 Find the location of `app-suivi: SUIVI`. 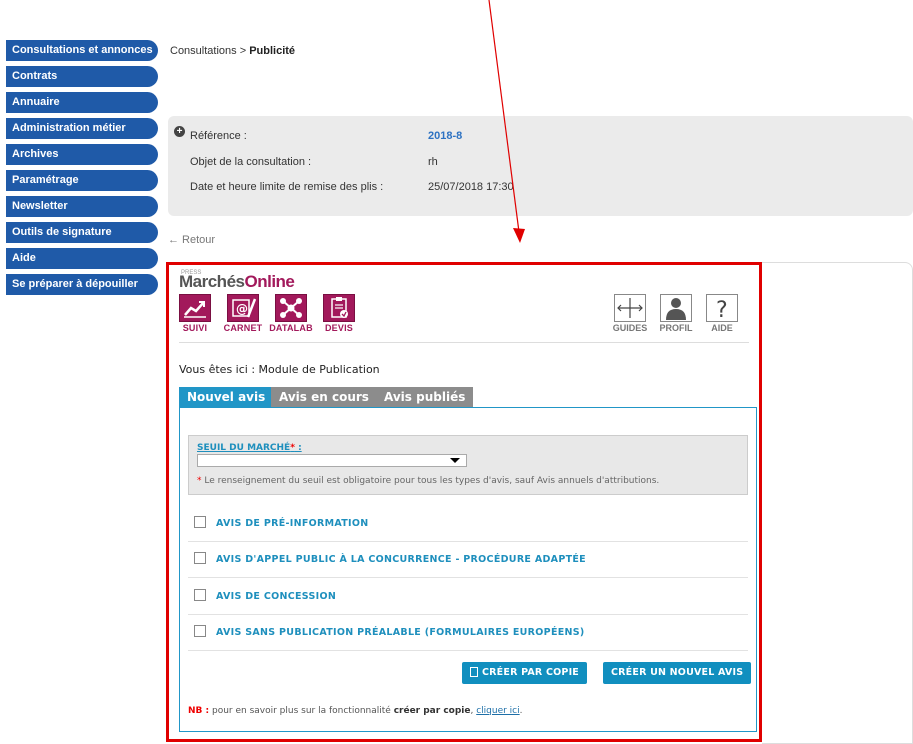

app-suivi: SUIVI is located at coordinates (195, 313).